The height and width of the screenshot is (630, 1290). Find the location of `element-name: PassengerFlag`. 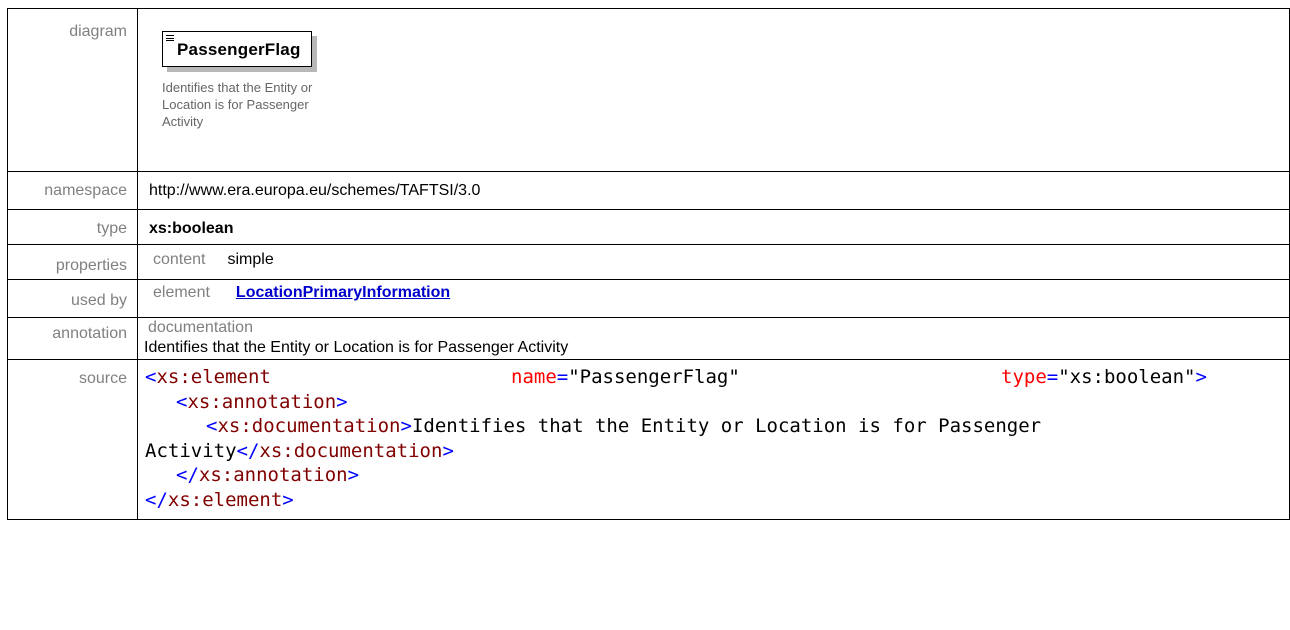

element-name: PassengerFlag is located at coordinates (239, 49).